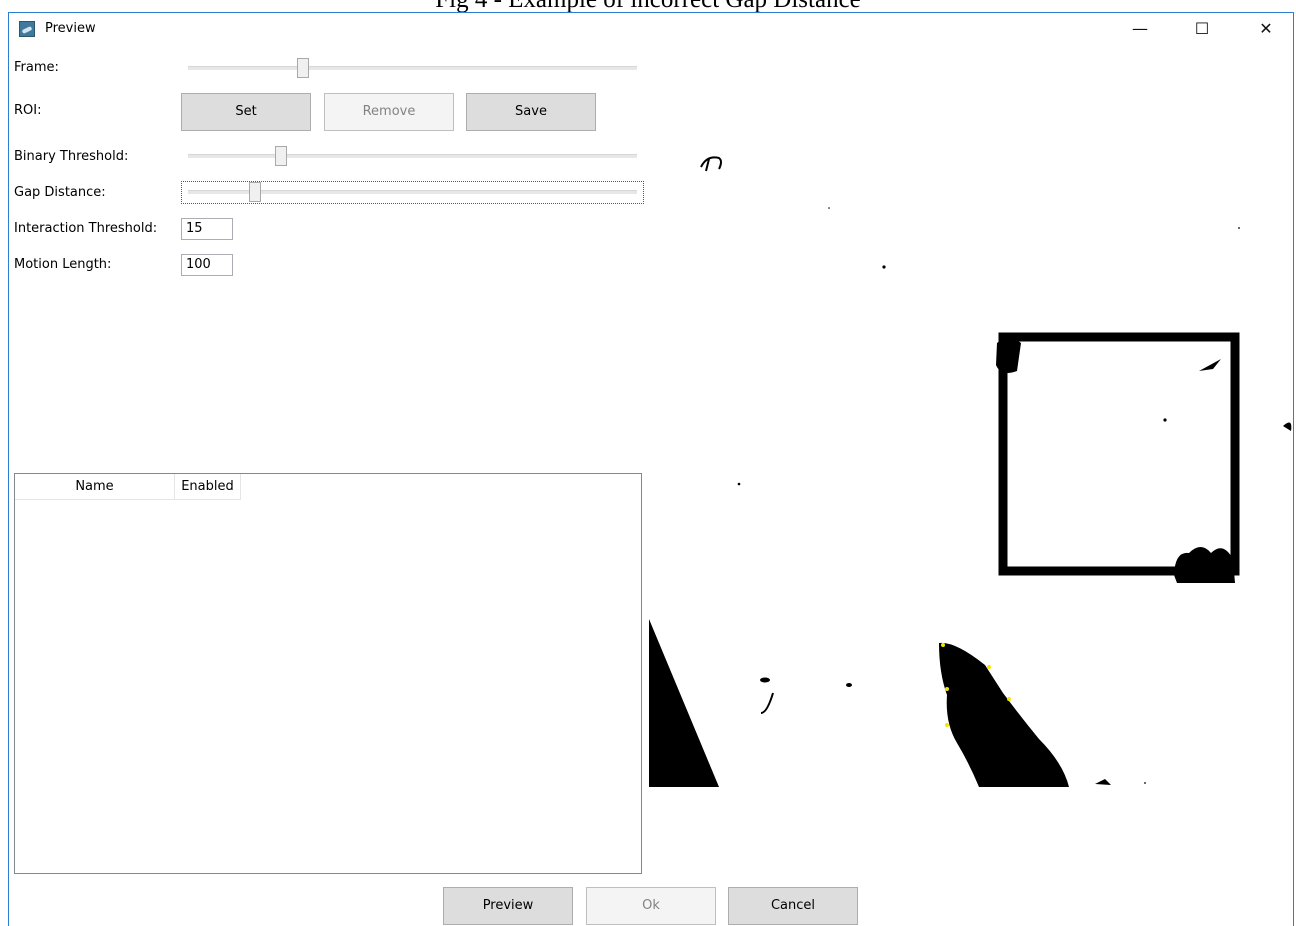 This screenshot has height=926, width=1296. I want to click on minimize-button: —, so click(1140, 29).